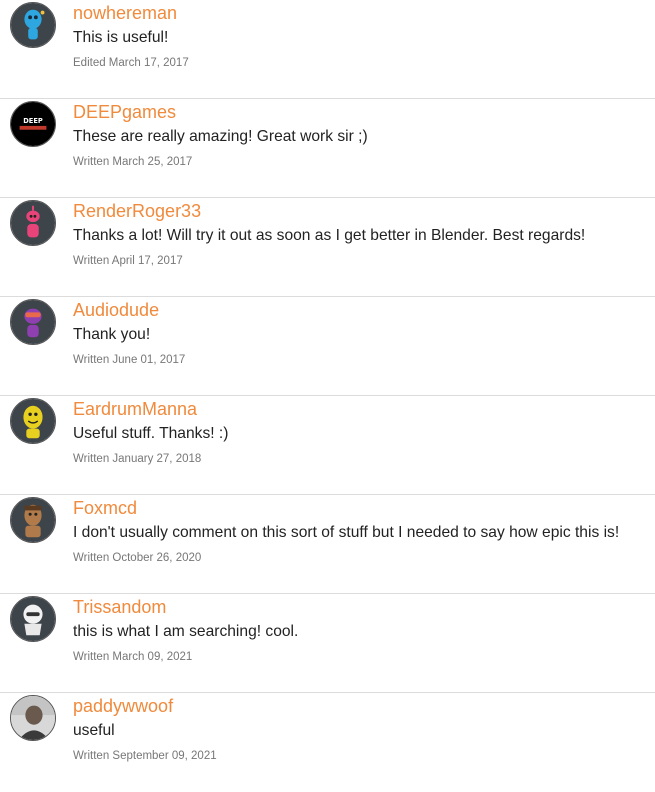 This screenshot has width=655, height=792. I want to click on comment-author-link: DEEPgames, so click(124, 112).